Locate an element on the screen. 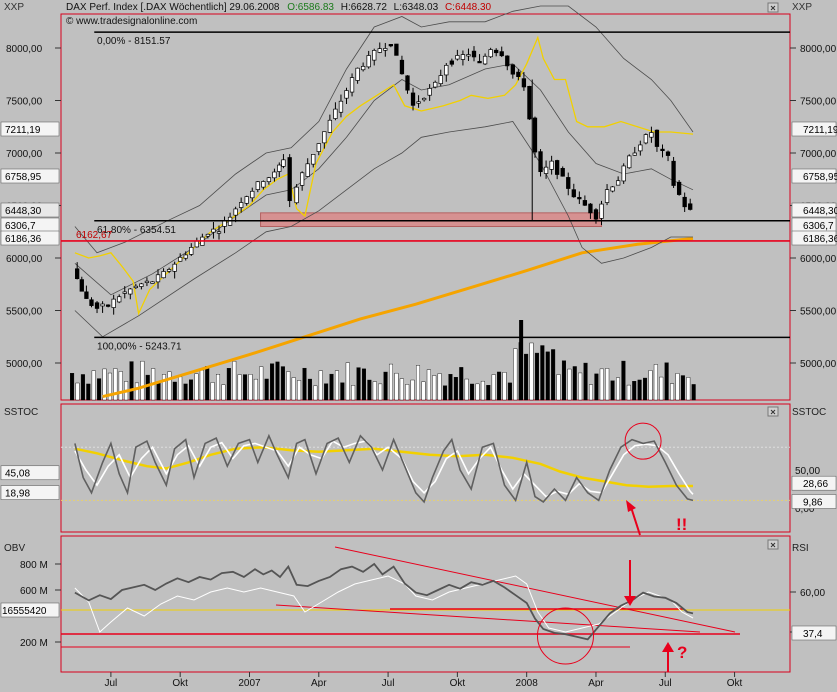 Image resolution: width=837 pixels, height=692 pixels. stochastic-badge-left-text: 18,98 is located at coordinates (17, 494).